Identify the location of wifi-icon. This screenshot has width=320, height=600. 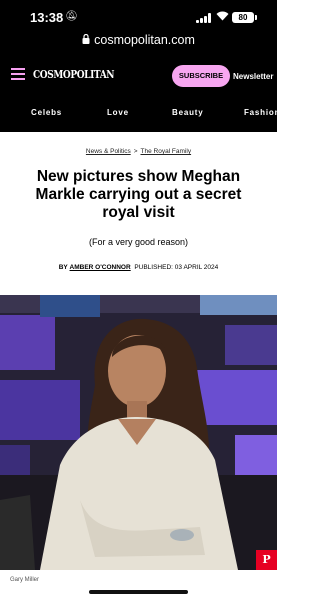
(222, 17).